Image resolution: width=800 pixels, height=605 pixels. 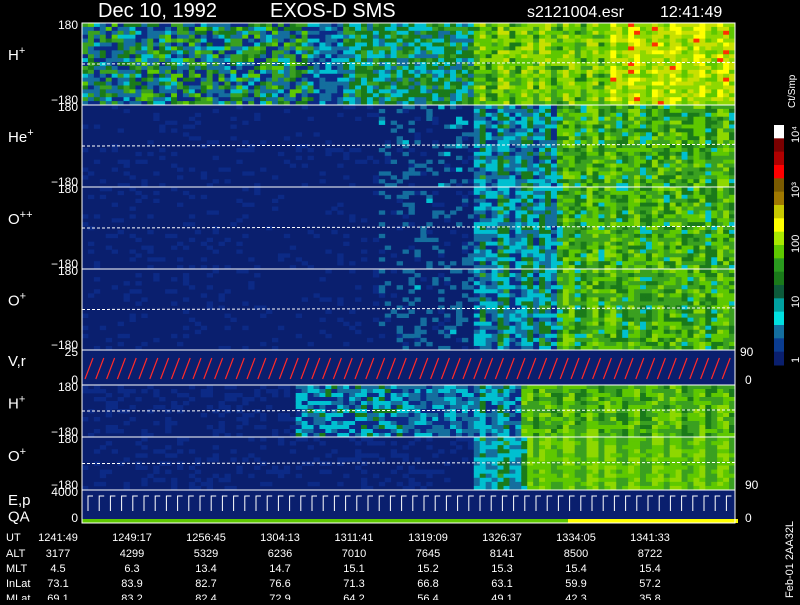 What do you see at coordinates (18, 584) in the screenshot?
I see `row-label-inlat: InLat` at bounding box center [18, 584].